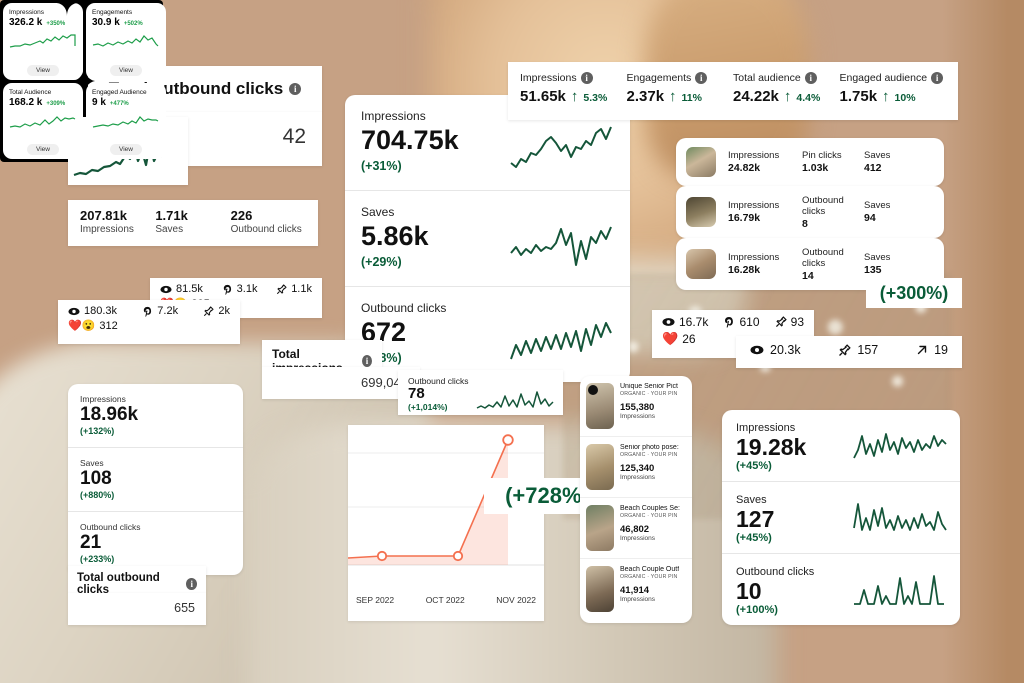  I want to click on arrow-up-right-icon, so click(922, 350).